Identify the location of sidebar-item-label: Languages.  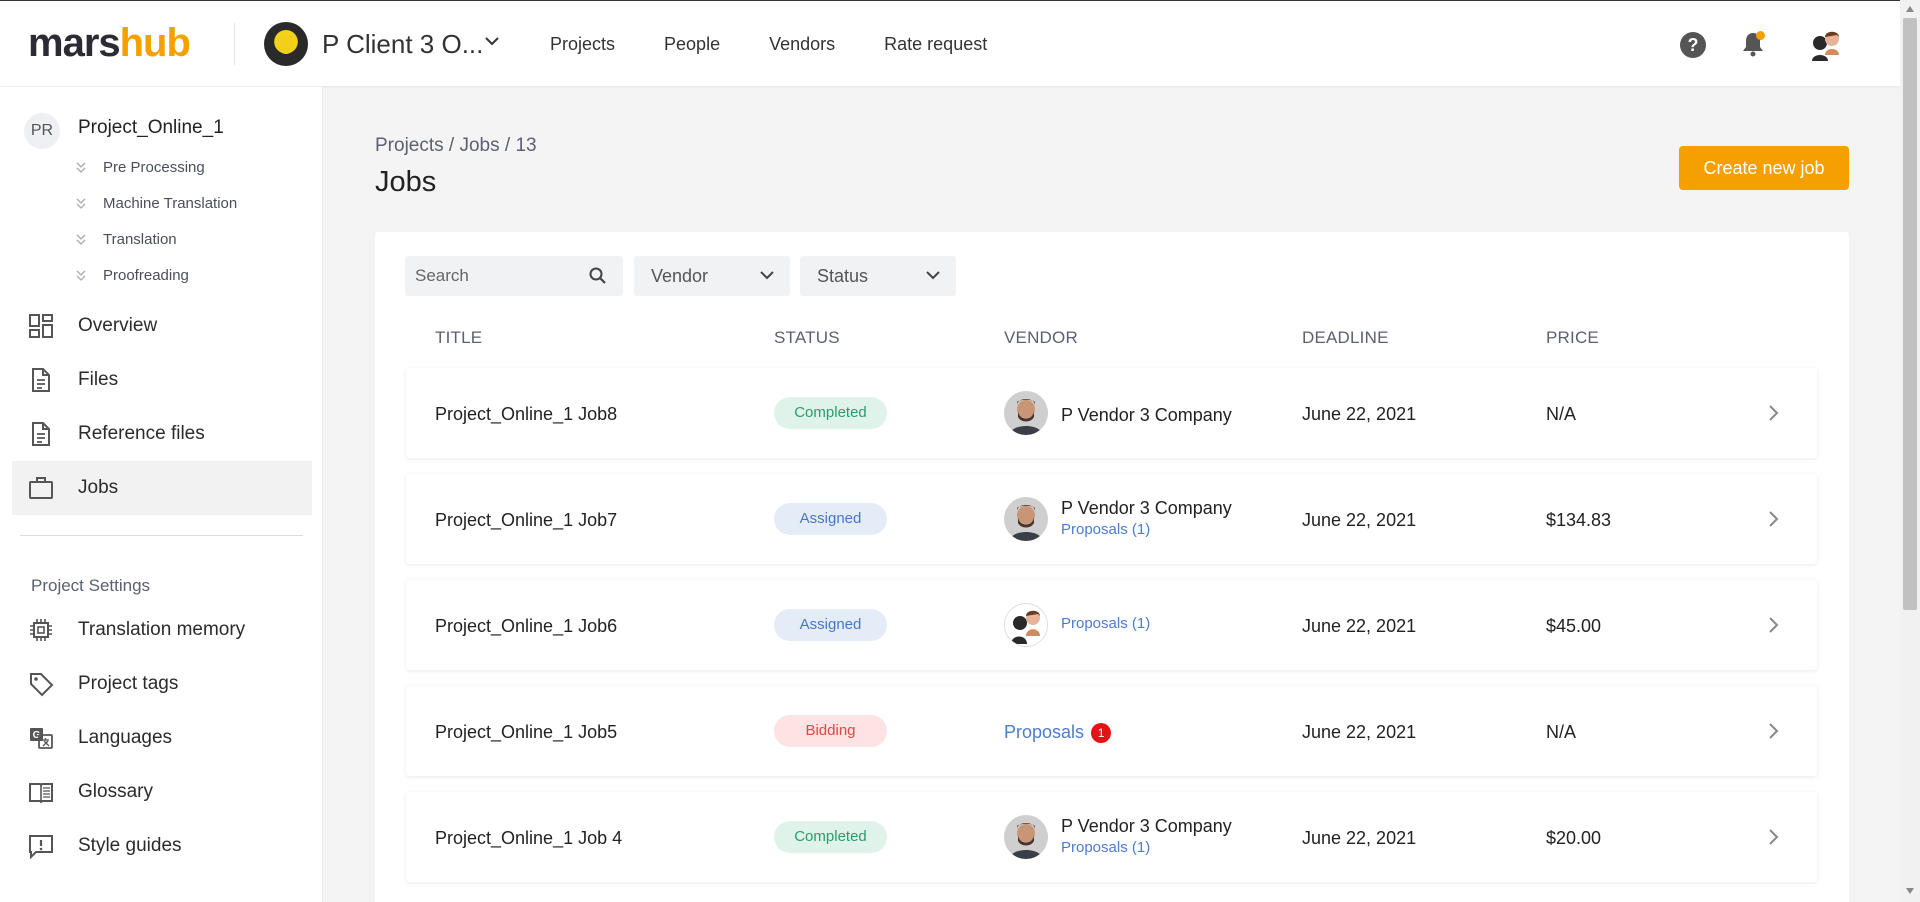
(125, 737).